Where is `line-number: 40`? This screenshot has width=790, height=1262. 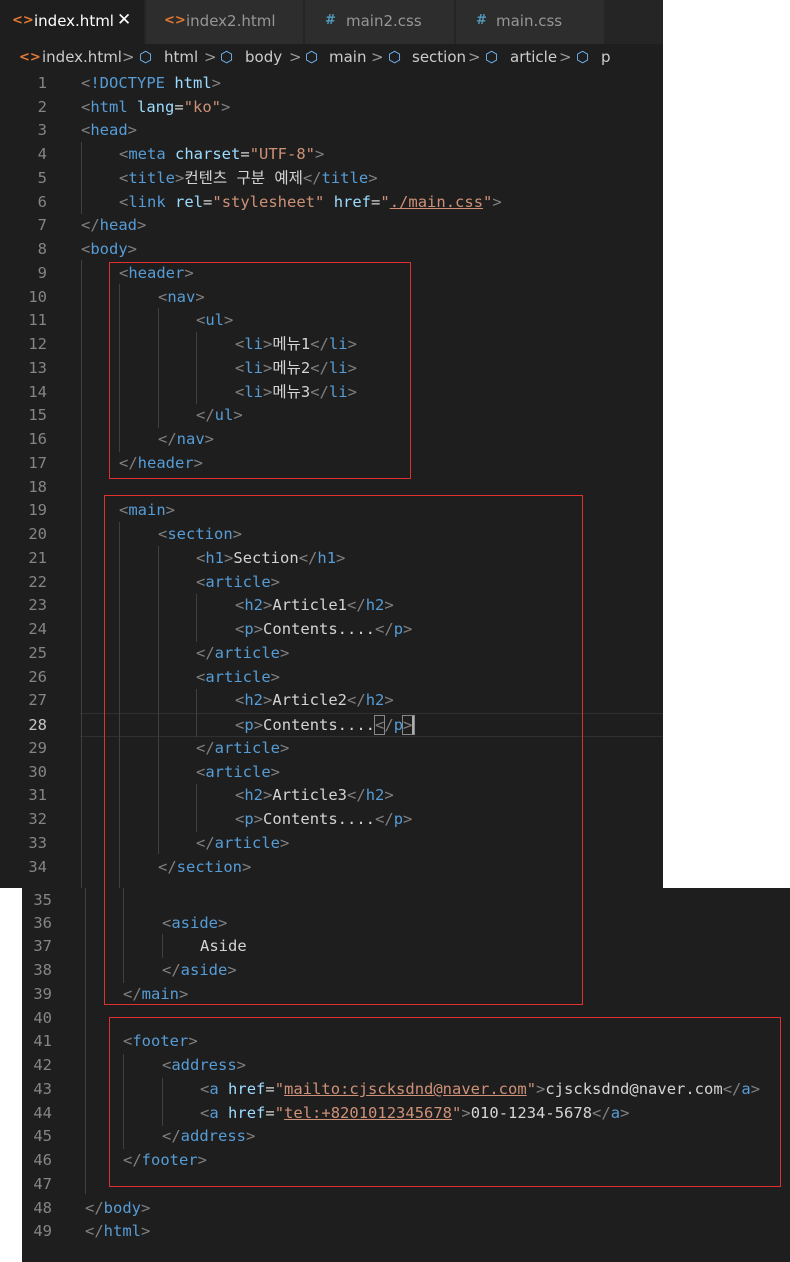
line-number: 40 is located at coordinates (42, 1018).